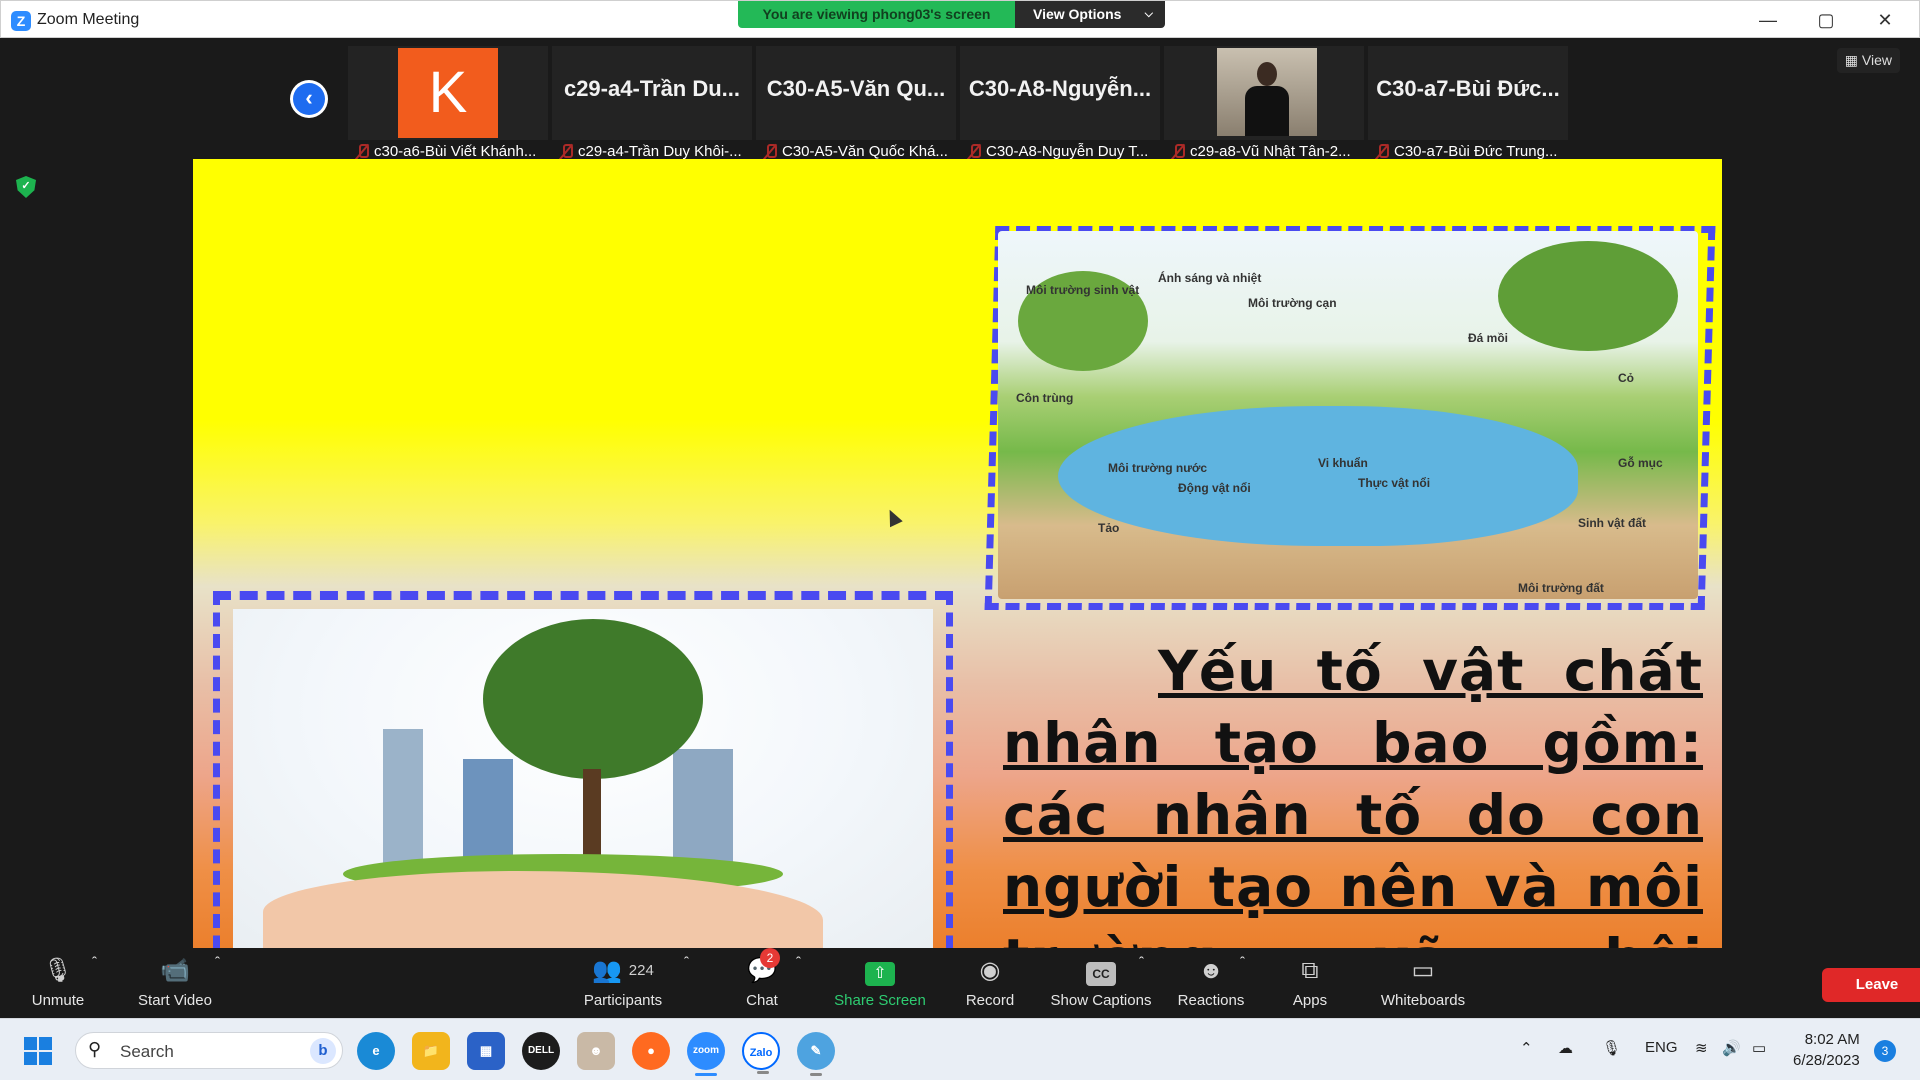 This screenshot has height=1080, width=1920. Describe the element at coordinates (1661, 1047) in the screenshot. I see `language-indicator: ENG` at that location.